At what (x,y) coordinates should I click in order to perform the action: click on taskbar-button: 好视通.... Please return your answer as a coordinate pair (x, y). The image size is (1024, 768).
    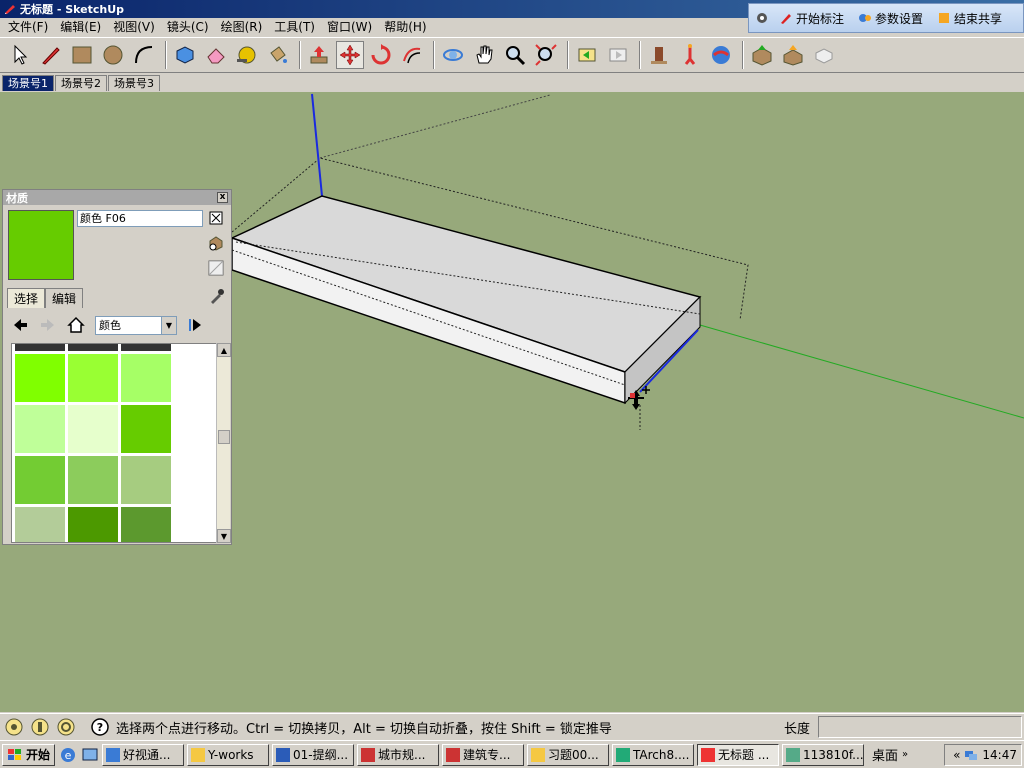
    Looking at the image, I should click on (143, 754).